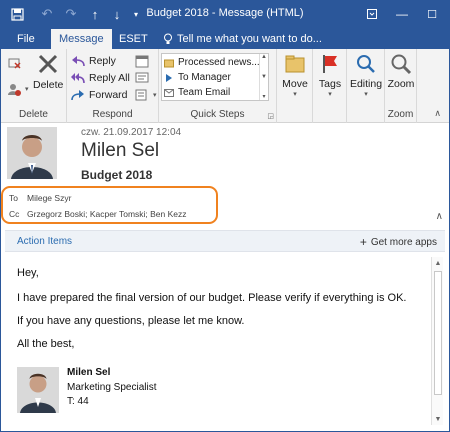 This screenshot has height=432, width=450. I want to click on save-icon, so click(17, 14).